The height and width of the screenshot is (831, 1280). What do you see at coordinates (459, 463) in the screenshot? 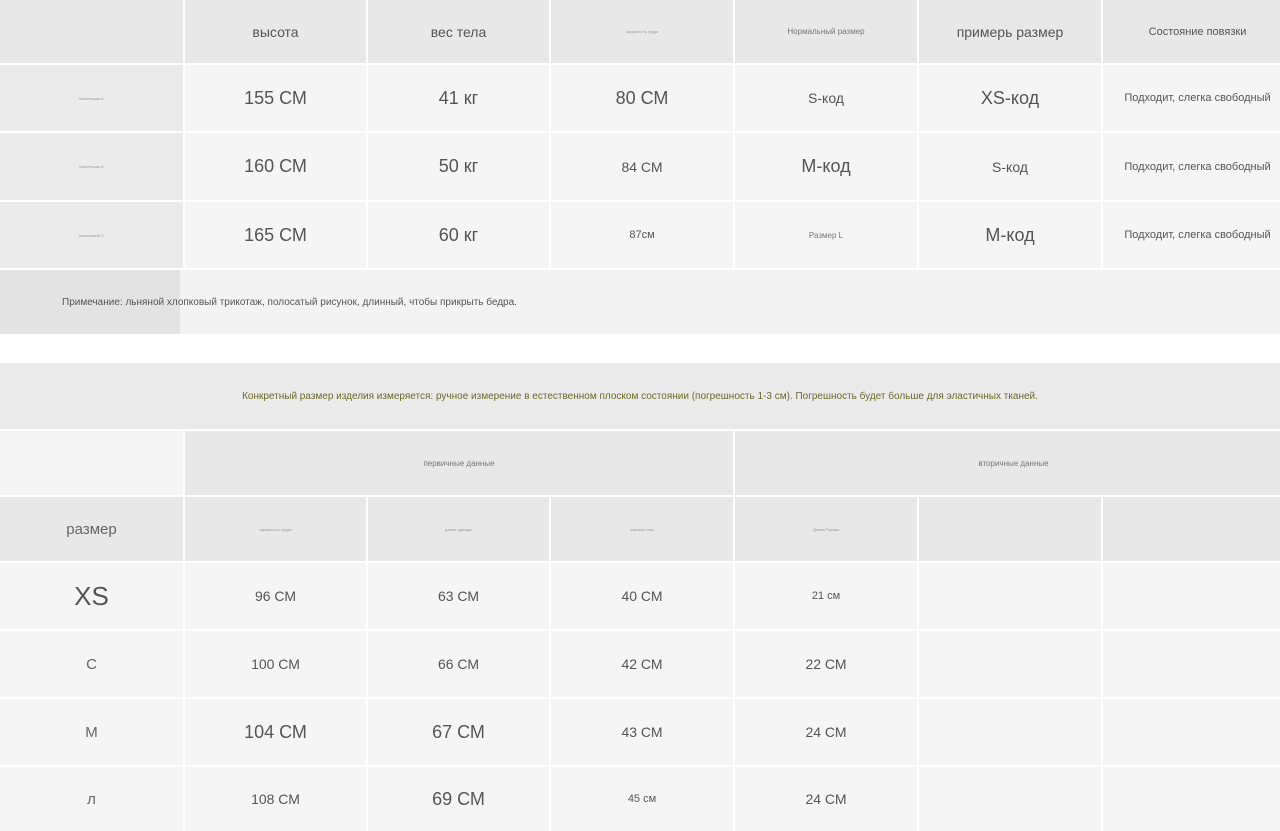
I see `primary-data-header: первичные данные` at bounding box center [459, 463].